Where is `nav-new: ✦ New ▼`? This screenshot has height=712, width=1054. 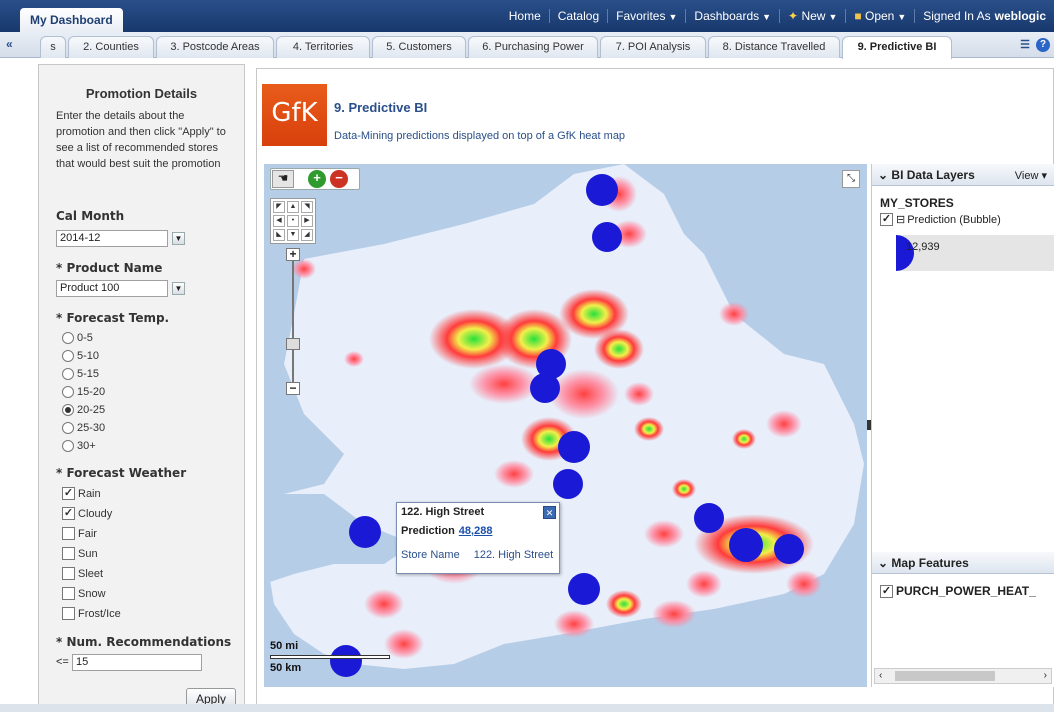
nav-new: ✦ New ▼ is located at coordinates (812, 16).